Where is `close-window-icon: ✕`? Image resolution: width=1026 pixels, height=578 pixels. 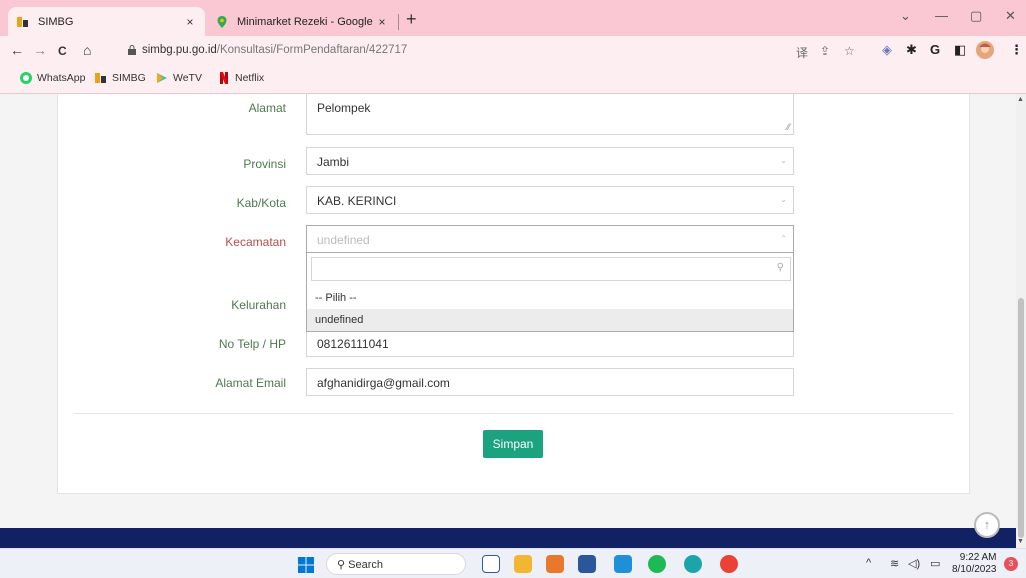 close-window-icon: ✕ is located at coordinates (1010, 16).